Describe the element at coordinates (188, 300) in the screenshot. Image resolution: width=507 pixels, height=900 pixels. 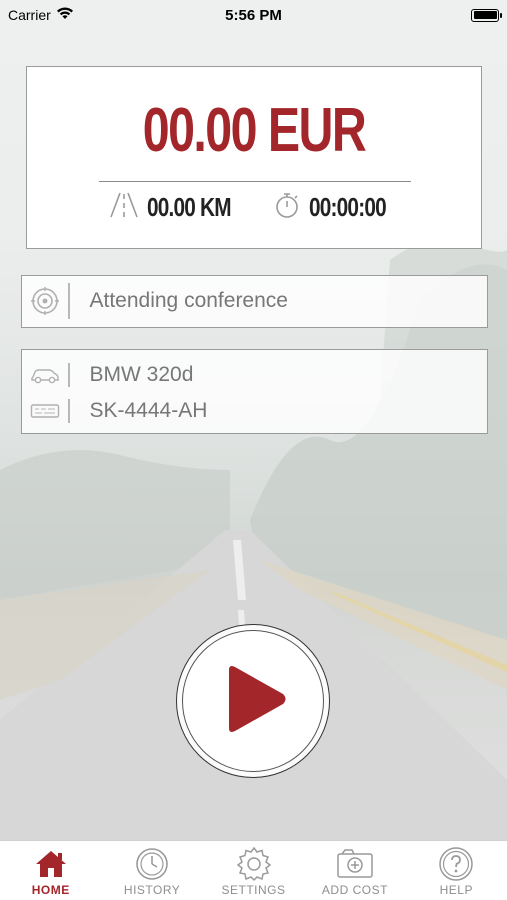
I see `purpose-text: Attending conference` at that location.